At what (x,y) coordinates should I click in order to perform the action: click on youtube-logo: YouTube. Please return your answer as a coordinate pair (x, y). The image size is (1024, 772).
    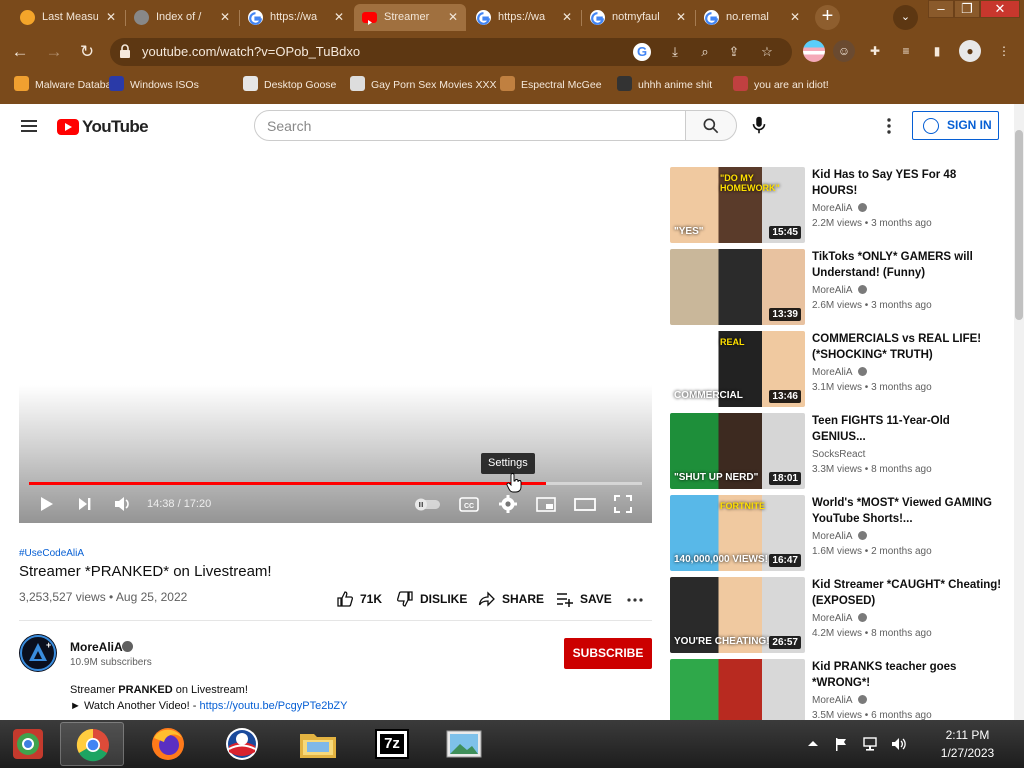
    Looking at the image, I should click on (103, 127).